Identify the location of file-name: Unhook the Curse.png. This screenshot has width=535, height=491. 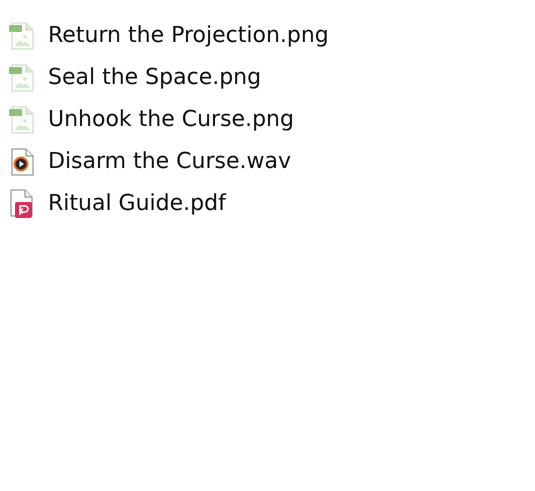
(171, 120).